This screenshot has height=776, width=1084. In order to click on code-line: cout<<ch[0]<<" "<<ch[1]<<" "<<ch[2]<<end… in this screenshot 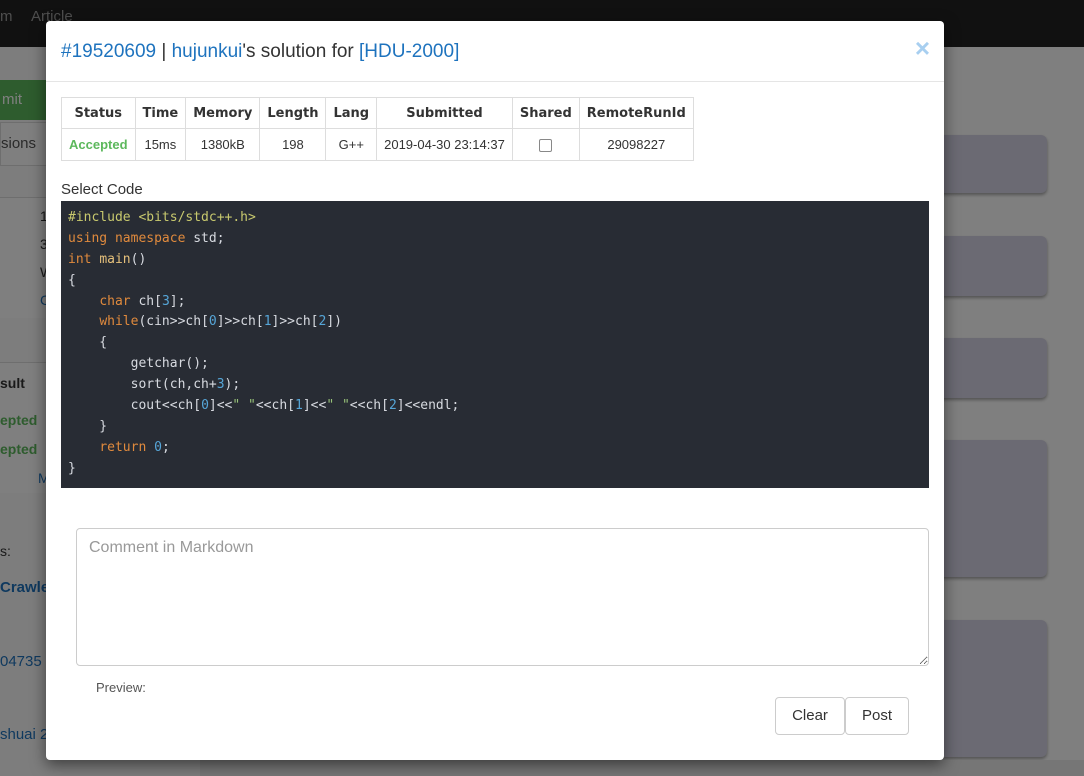, I will do `click(495, 406)`.